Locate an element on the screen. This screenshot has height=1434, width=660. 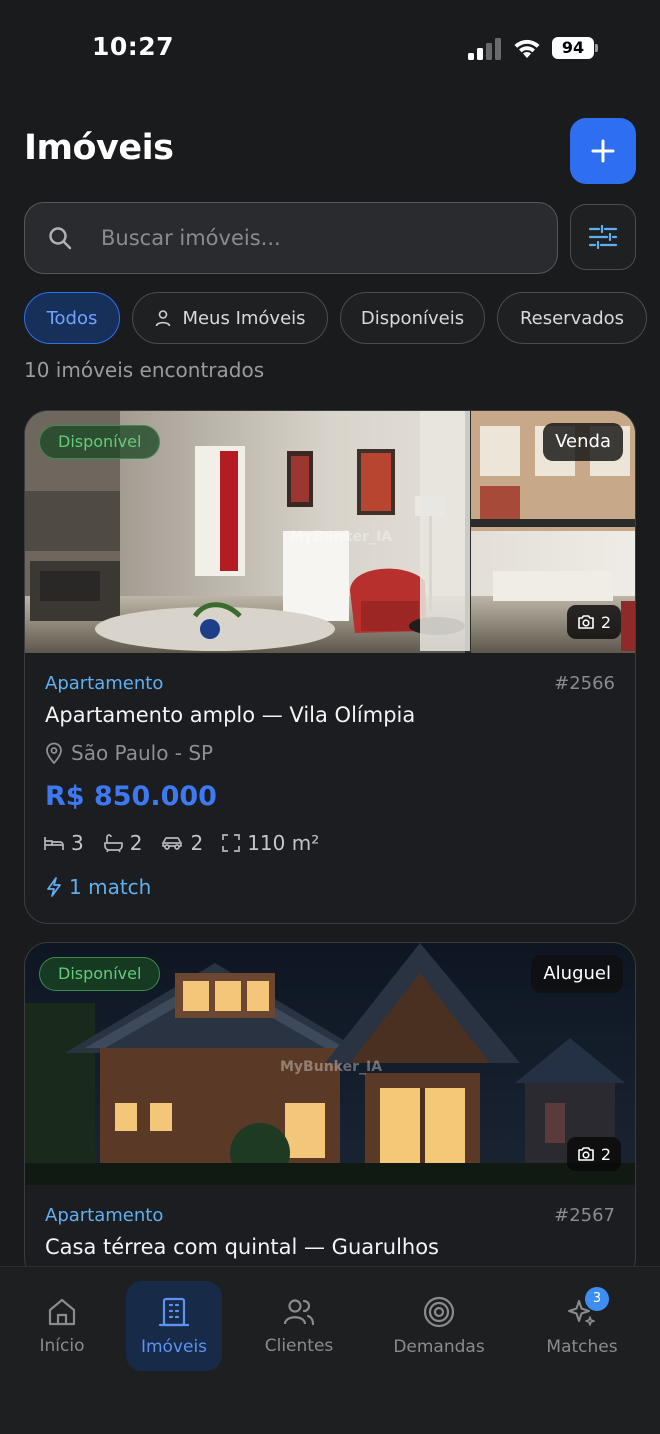
chip-meus-imoveis: Meus Imóveis is located at coordinates (230, 318).